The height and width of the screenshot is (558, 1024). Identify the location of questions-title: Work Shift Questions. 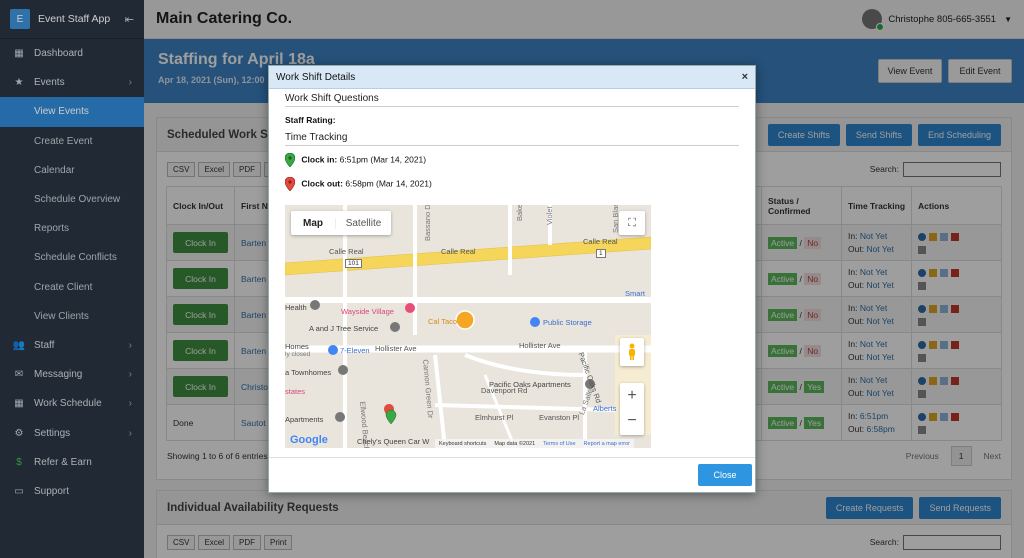
(512, 100).